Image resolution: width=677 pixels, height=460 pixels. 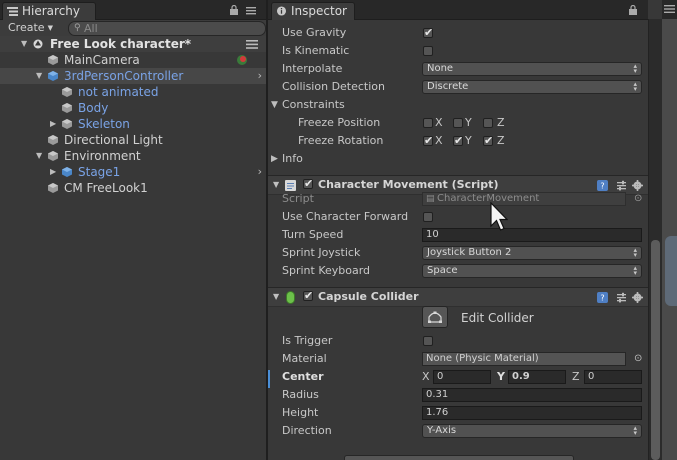 I want to click on script-label: Script, so click(x=298, y=198).